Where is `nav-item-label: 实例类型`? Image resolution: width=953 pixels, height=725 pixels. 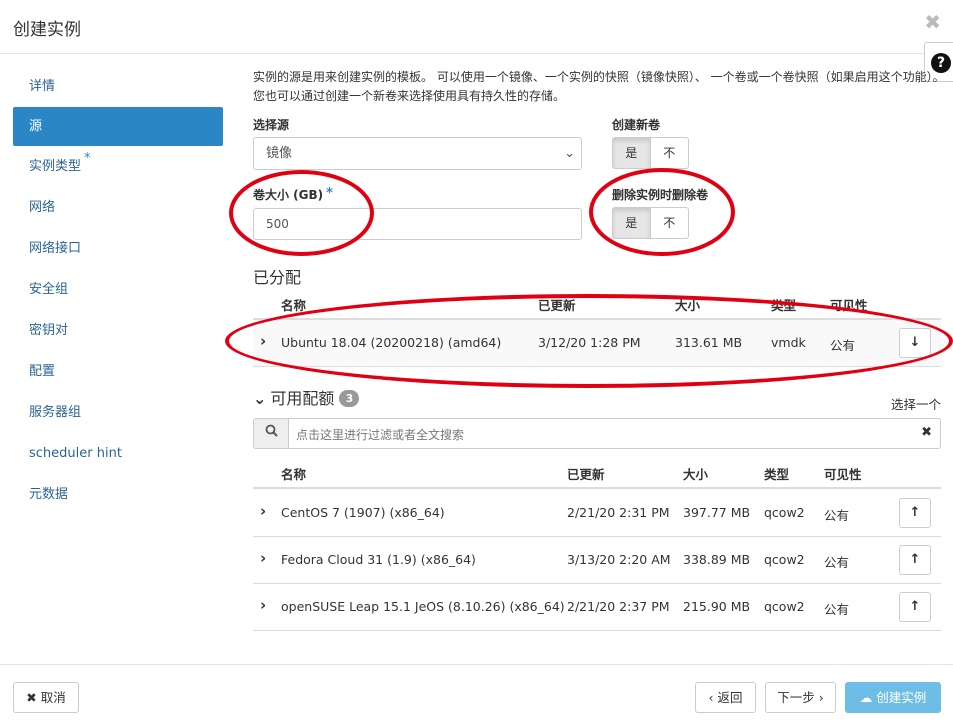
nav-item-label: 实例类型 is located at coordinates (55, 166).